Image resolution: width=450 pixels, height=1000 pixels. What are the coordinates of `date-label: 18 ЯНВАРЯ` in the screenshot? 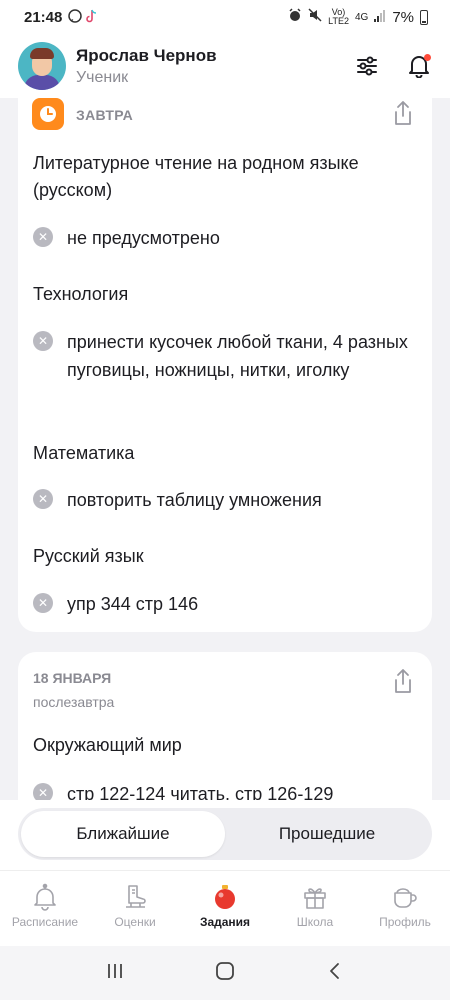 It's located at (72, 678).